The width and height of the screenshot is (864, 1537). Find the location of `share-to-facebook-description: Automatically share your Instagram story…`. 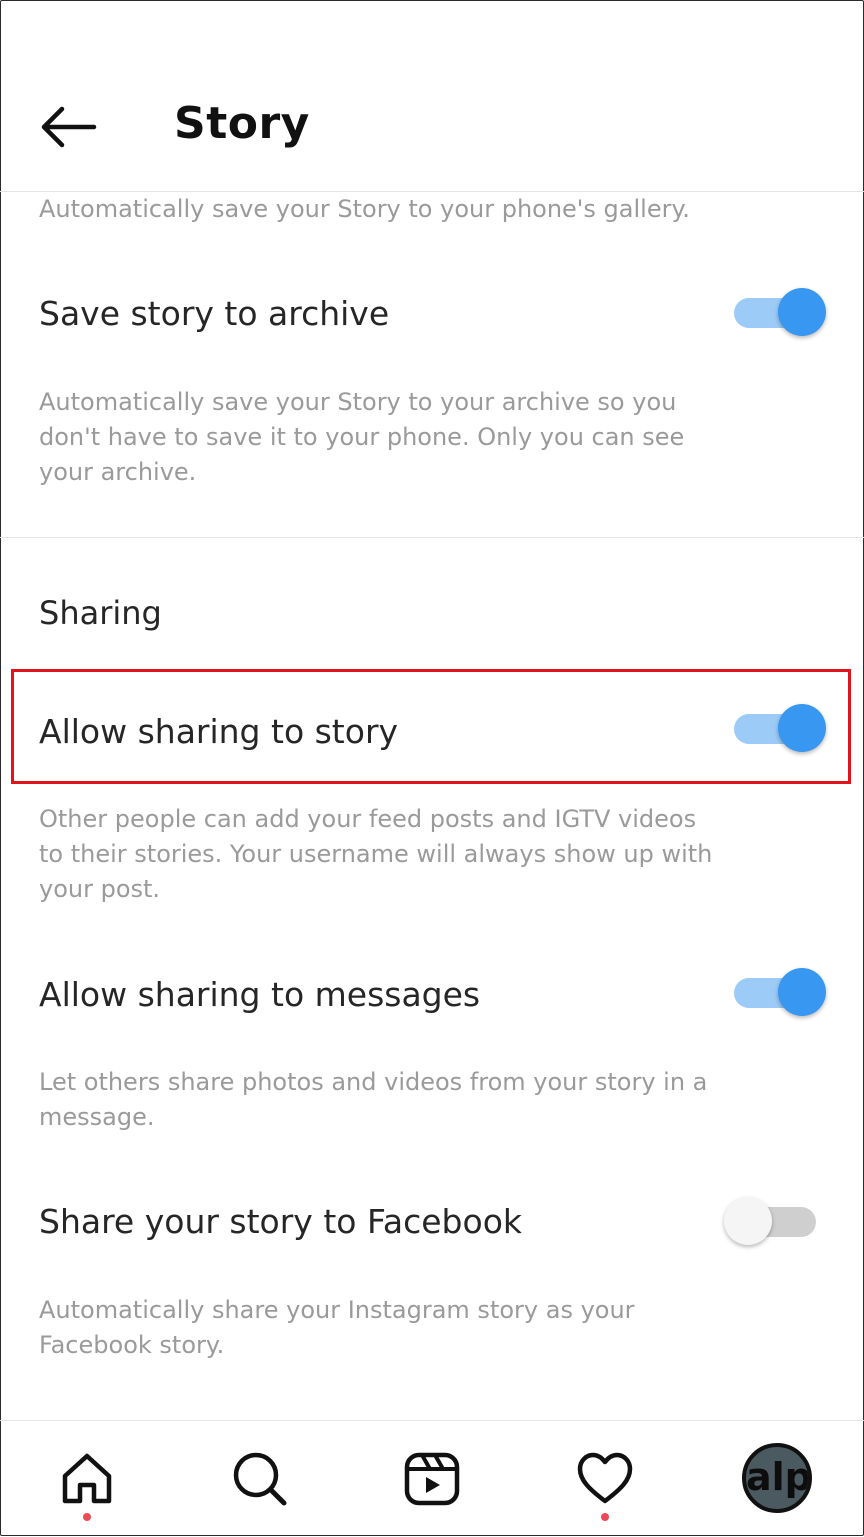

share-to-facebook-description: Automatically share your Instagram story… is located at coordinates (337, 1327).